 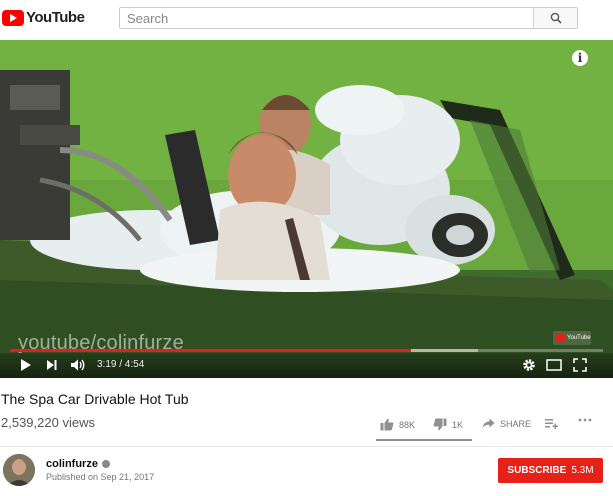 I want to click on youtube-logo: YouTube, so click(x=43, y=17).